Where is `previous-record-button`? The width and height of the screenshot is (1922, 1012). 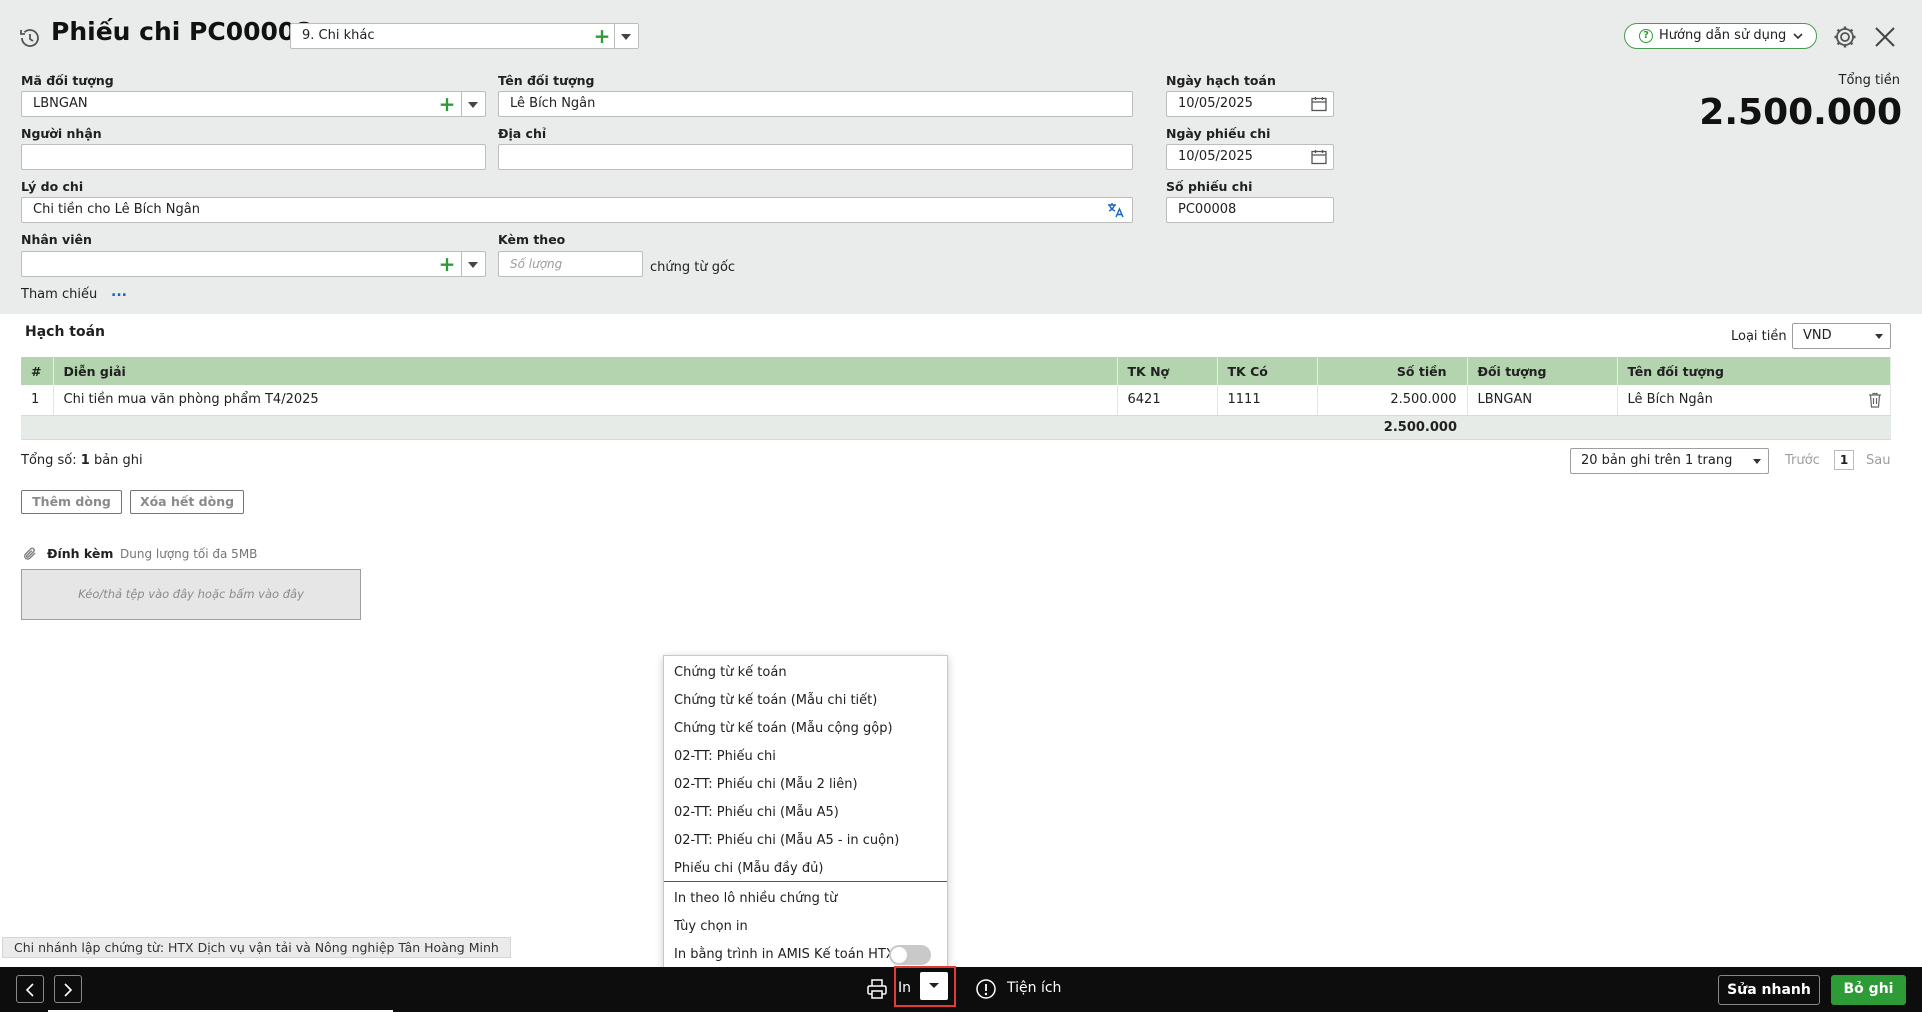 previous-record-button is located at coordinates (30, 989).